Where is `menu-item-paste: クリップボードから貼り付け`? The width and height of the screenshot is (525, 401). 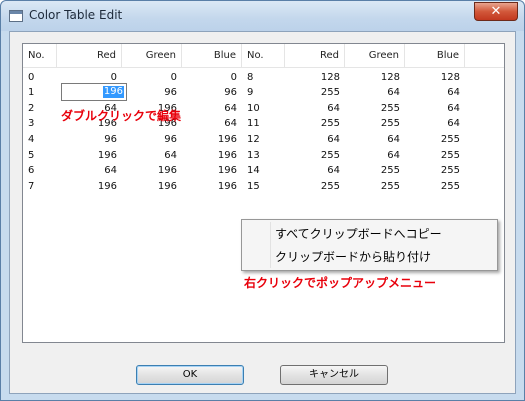 menu-item-paste: クリップボードから貼り付け is located at coordinates (353, 257).